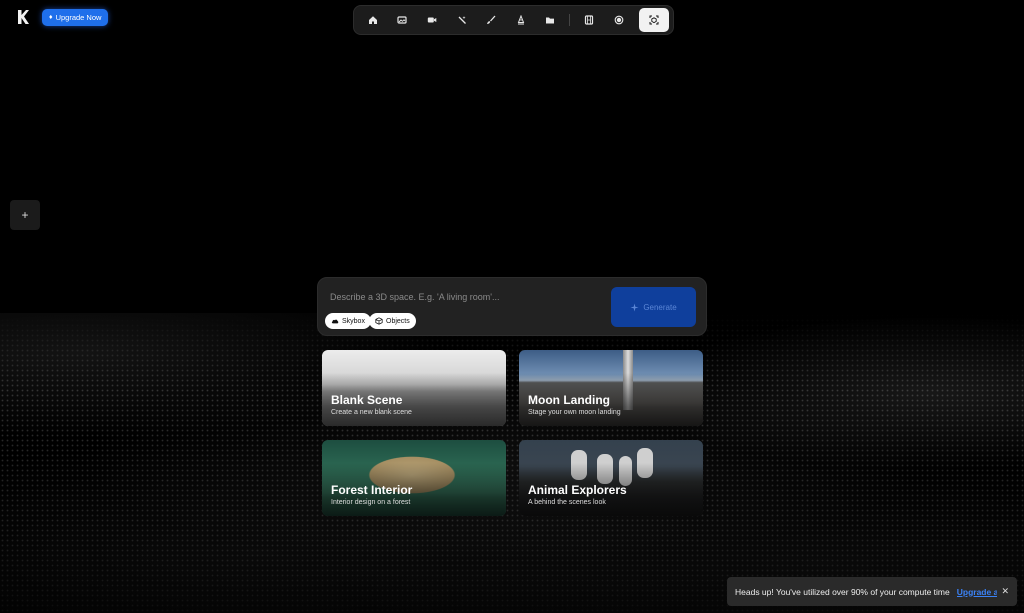 The image size is (1024, 613). What do you see at coordinates (23, 17) in the screenshot?
I see `k-logo-icon` at bounding box center [23, 17].